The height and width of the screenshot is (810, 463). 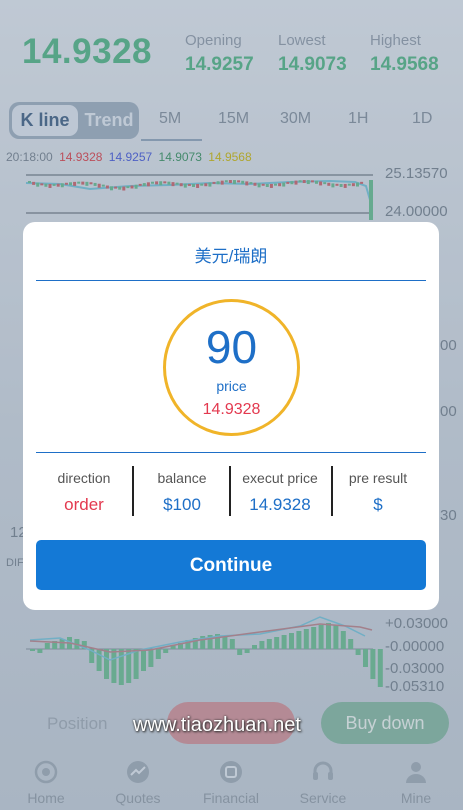 I want to click on countdown-number: 90, so click(x=231, y=347).